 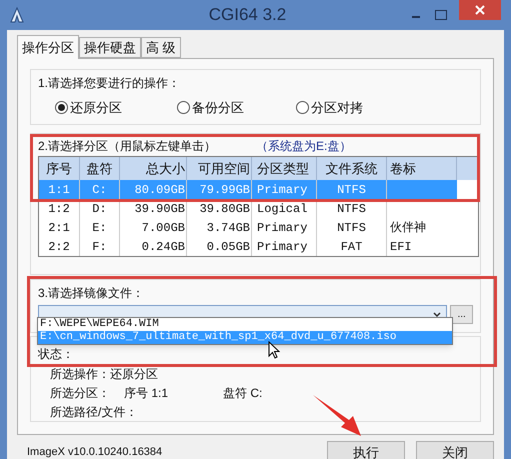 I want to click on close-icon, so click(x=480, y=10).